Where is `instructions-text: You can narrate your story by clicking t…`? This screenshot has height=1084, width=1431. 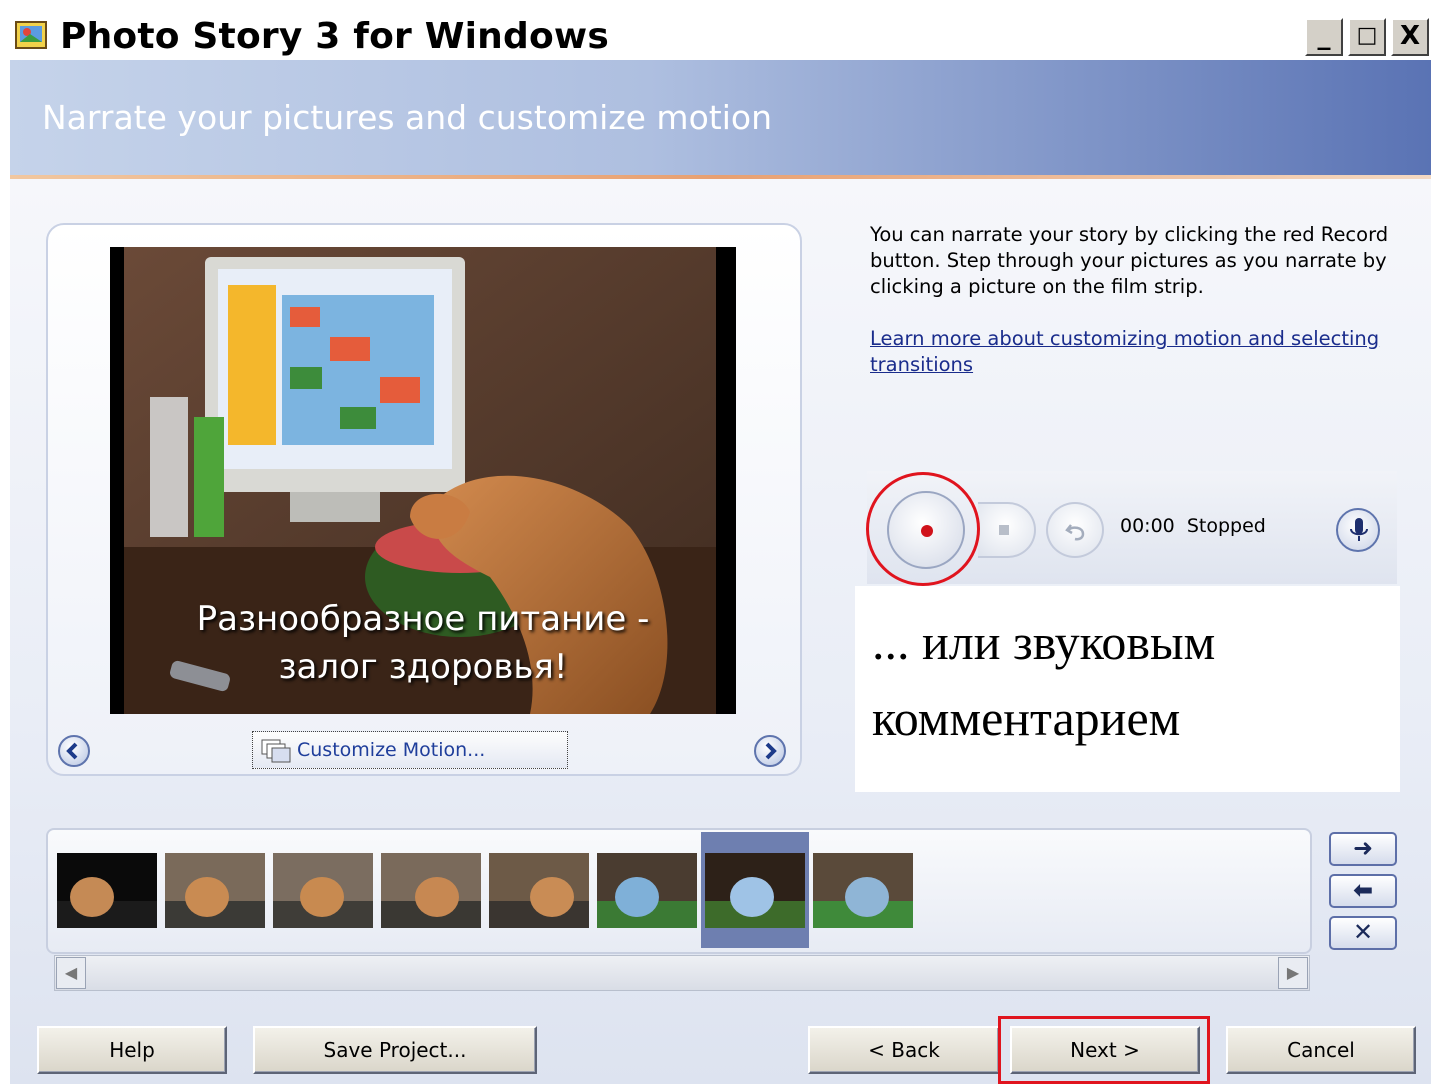 instructions-text: You can narrate your story by clicking t… is located at coordinates (1129, 260).